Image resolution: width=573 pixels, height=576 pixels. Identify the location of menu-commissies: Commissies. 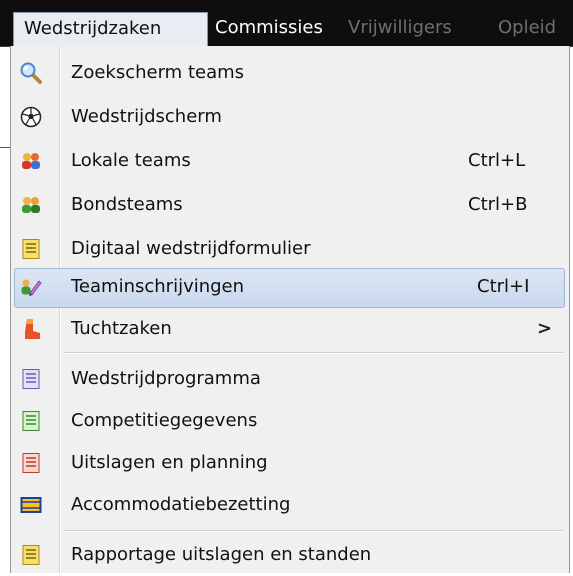
(269, 29).